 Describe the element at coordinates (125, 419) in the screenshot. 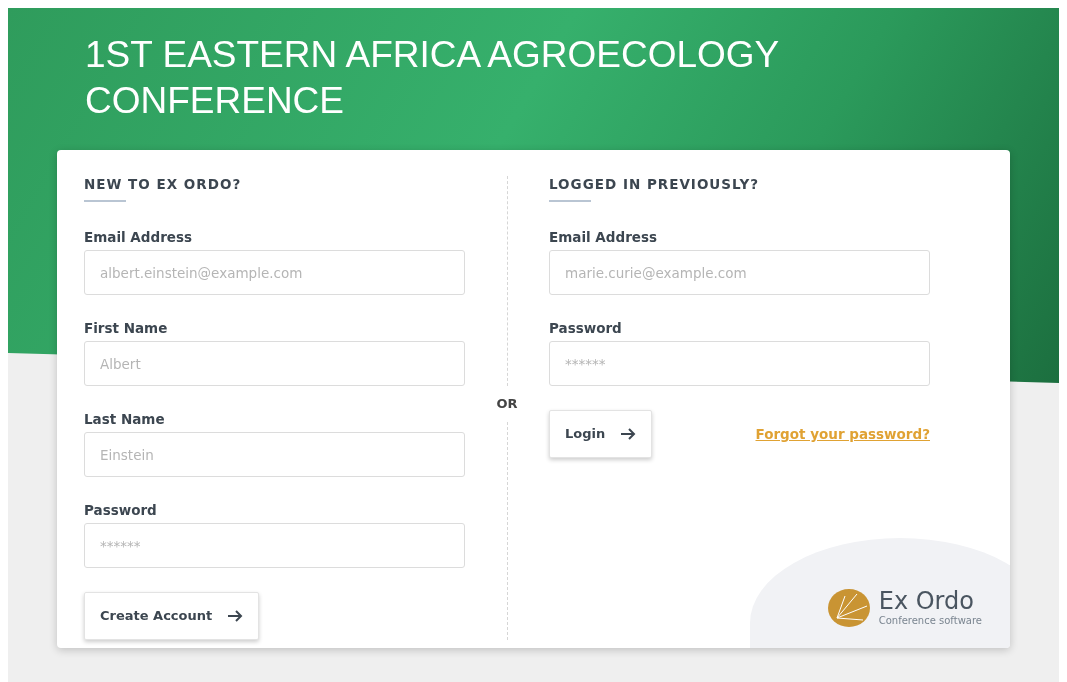

I see `field-label: Last Name` at that location.